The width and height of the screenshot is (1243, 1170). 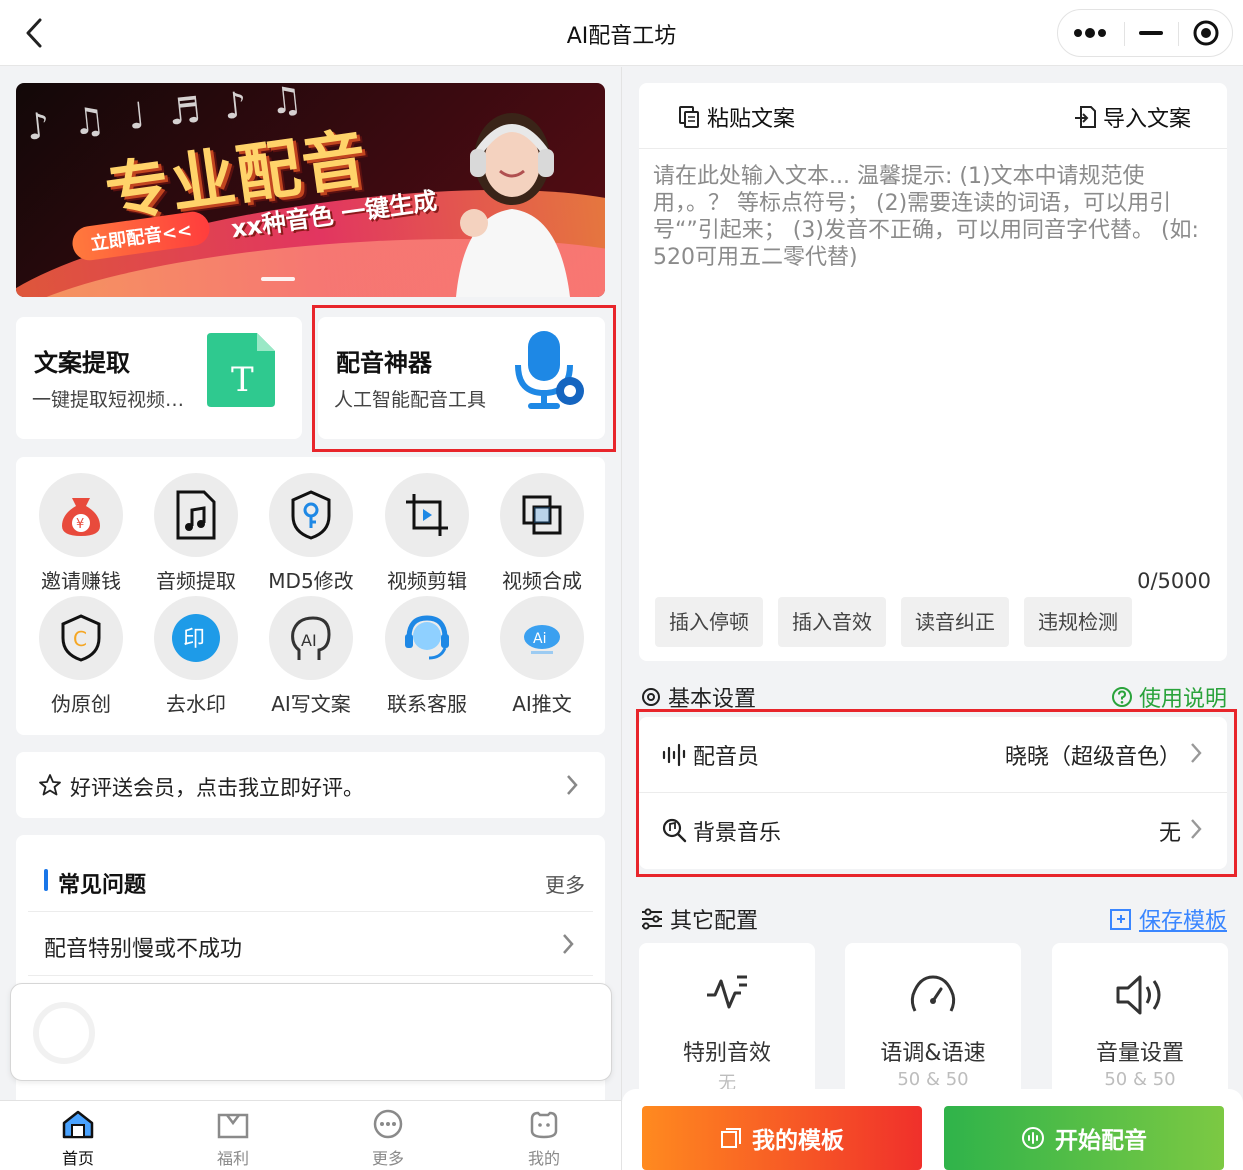 What do you see at coordinates (932, 1129) in the screenshot?
I see `bottom-action-bar: 我的模板 开始配音` at bounding box center [932, 1129].